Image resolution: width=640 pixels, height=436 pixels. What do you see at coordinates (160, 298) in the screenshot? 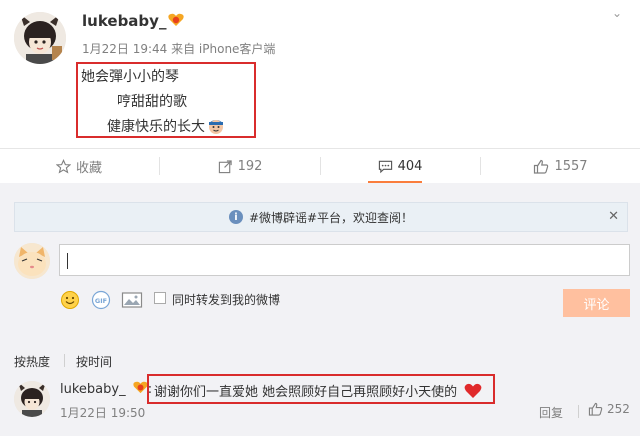
I see `sync-repost-checkbox` at bounding box center [160, 298].